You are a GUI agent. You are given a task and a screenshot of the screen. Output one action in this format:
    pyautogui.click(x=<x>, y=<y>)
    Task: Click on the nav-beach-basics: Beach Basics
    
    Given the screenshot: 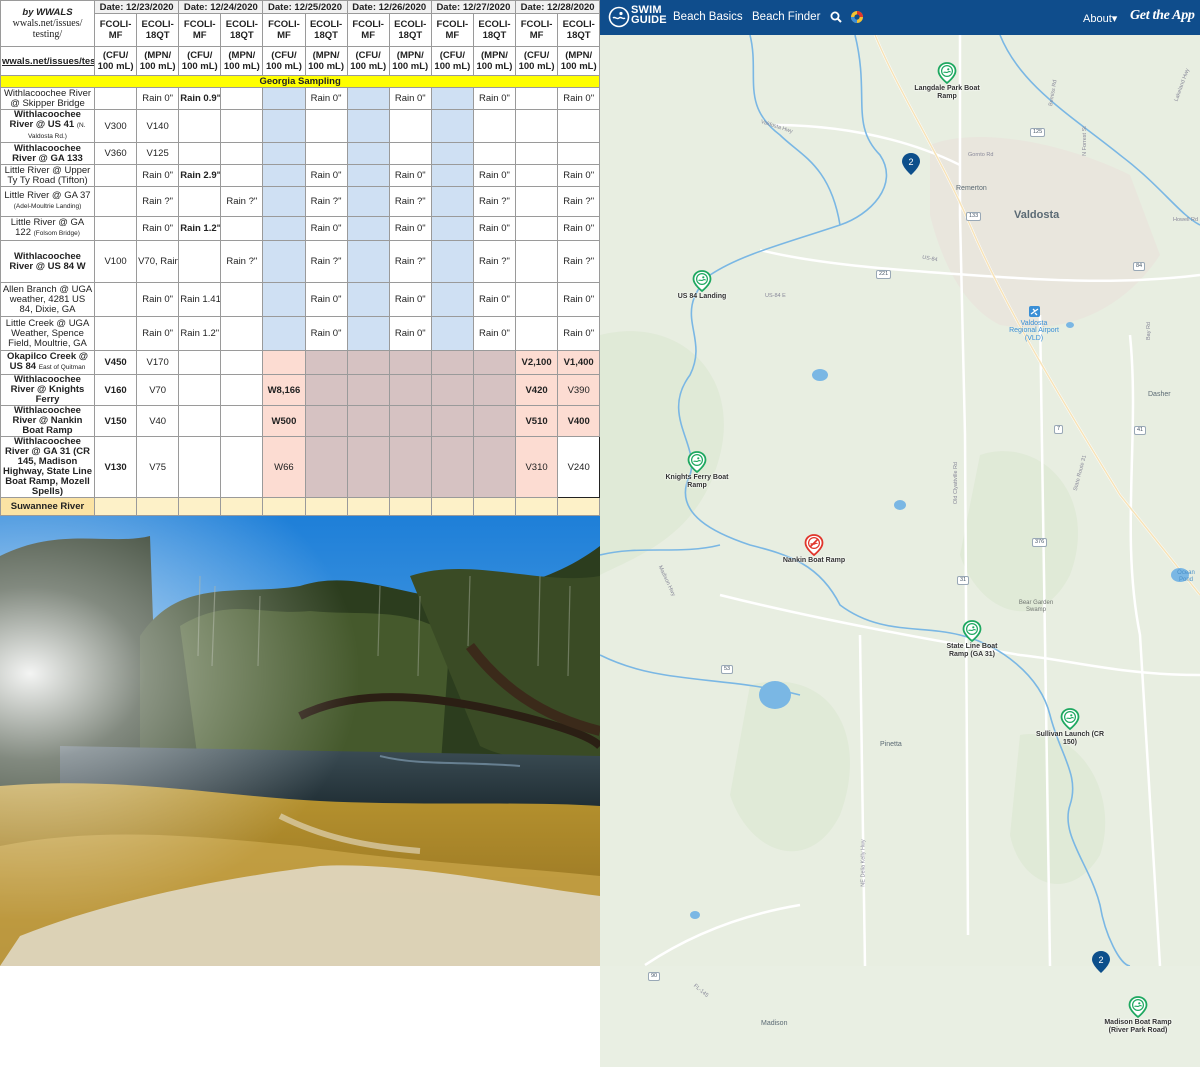 What is the action you would take?
    pyautogui.click(x=708, y=17)
    